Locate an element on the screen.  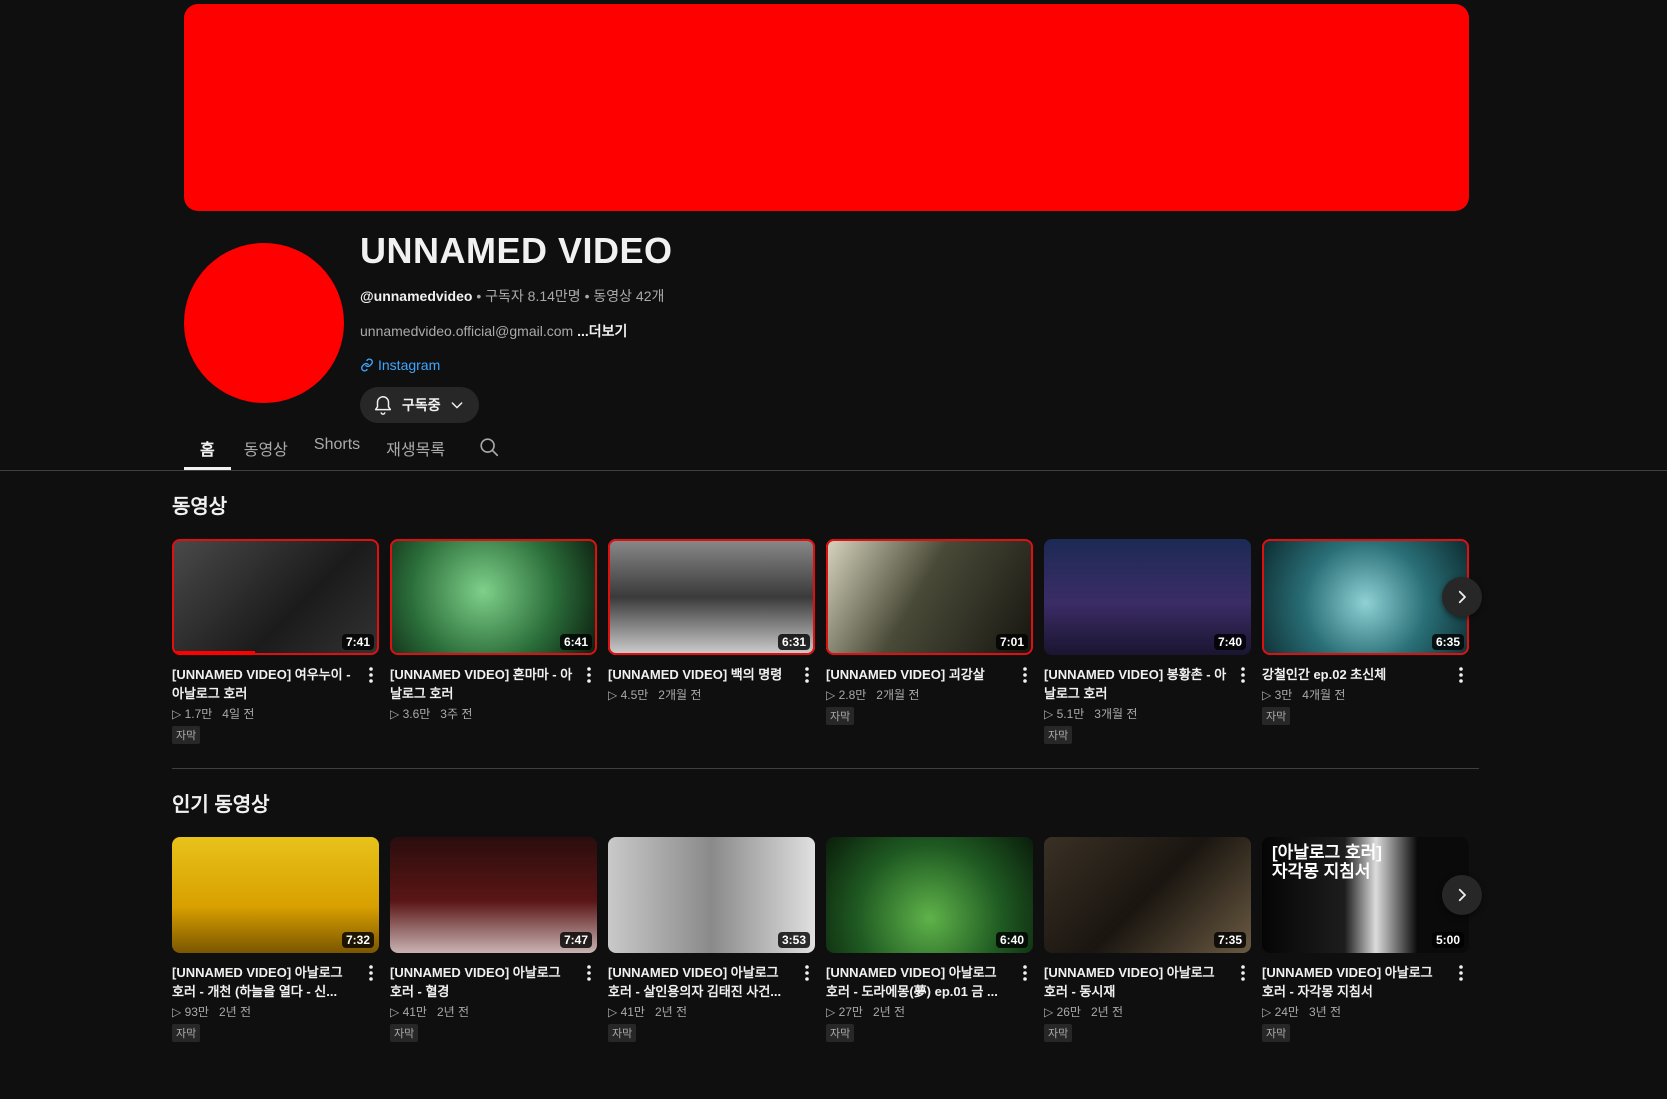
upload-age: 2개월 전 is located at coordinates (898, 695).